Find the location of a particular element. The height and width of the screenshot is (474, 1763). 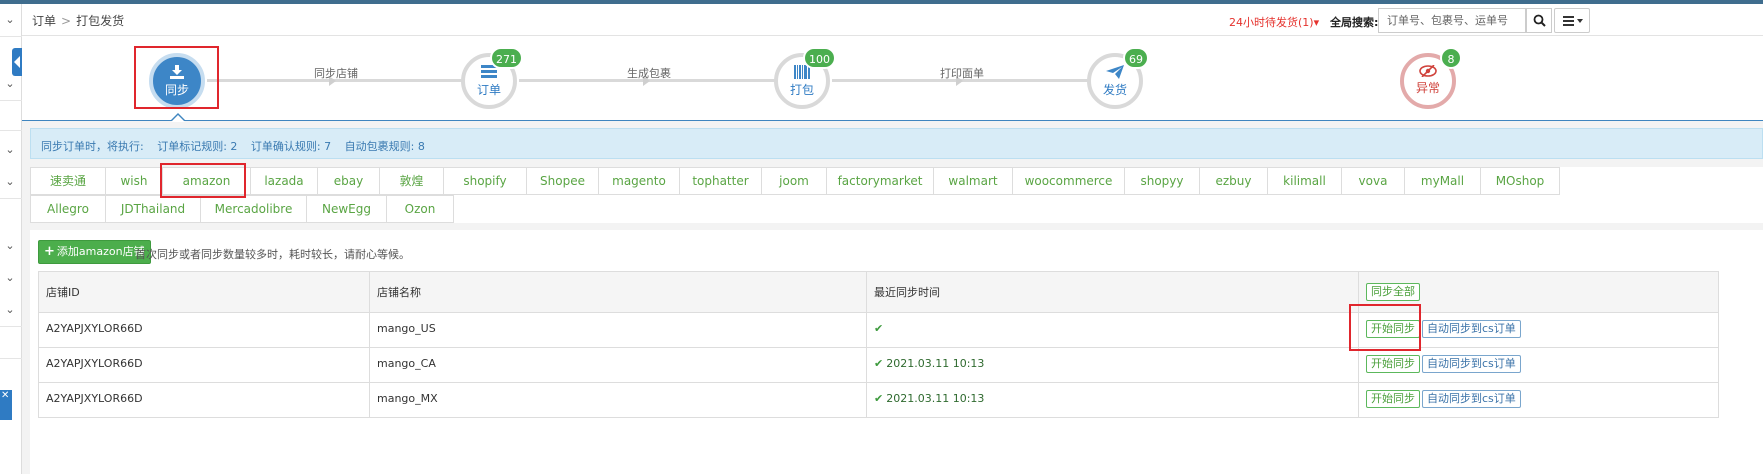

column-header: 店铺ID is located at coordinates (204, 292).